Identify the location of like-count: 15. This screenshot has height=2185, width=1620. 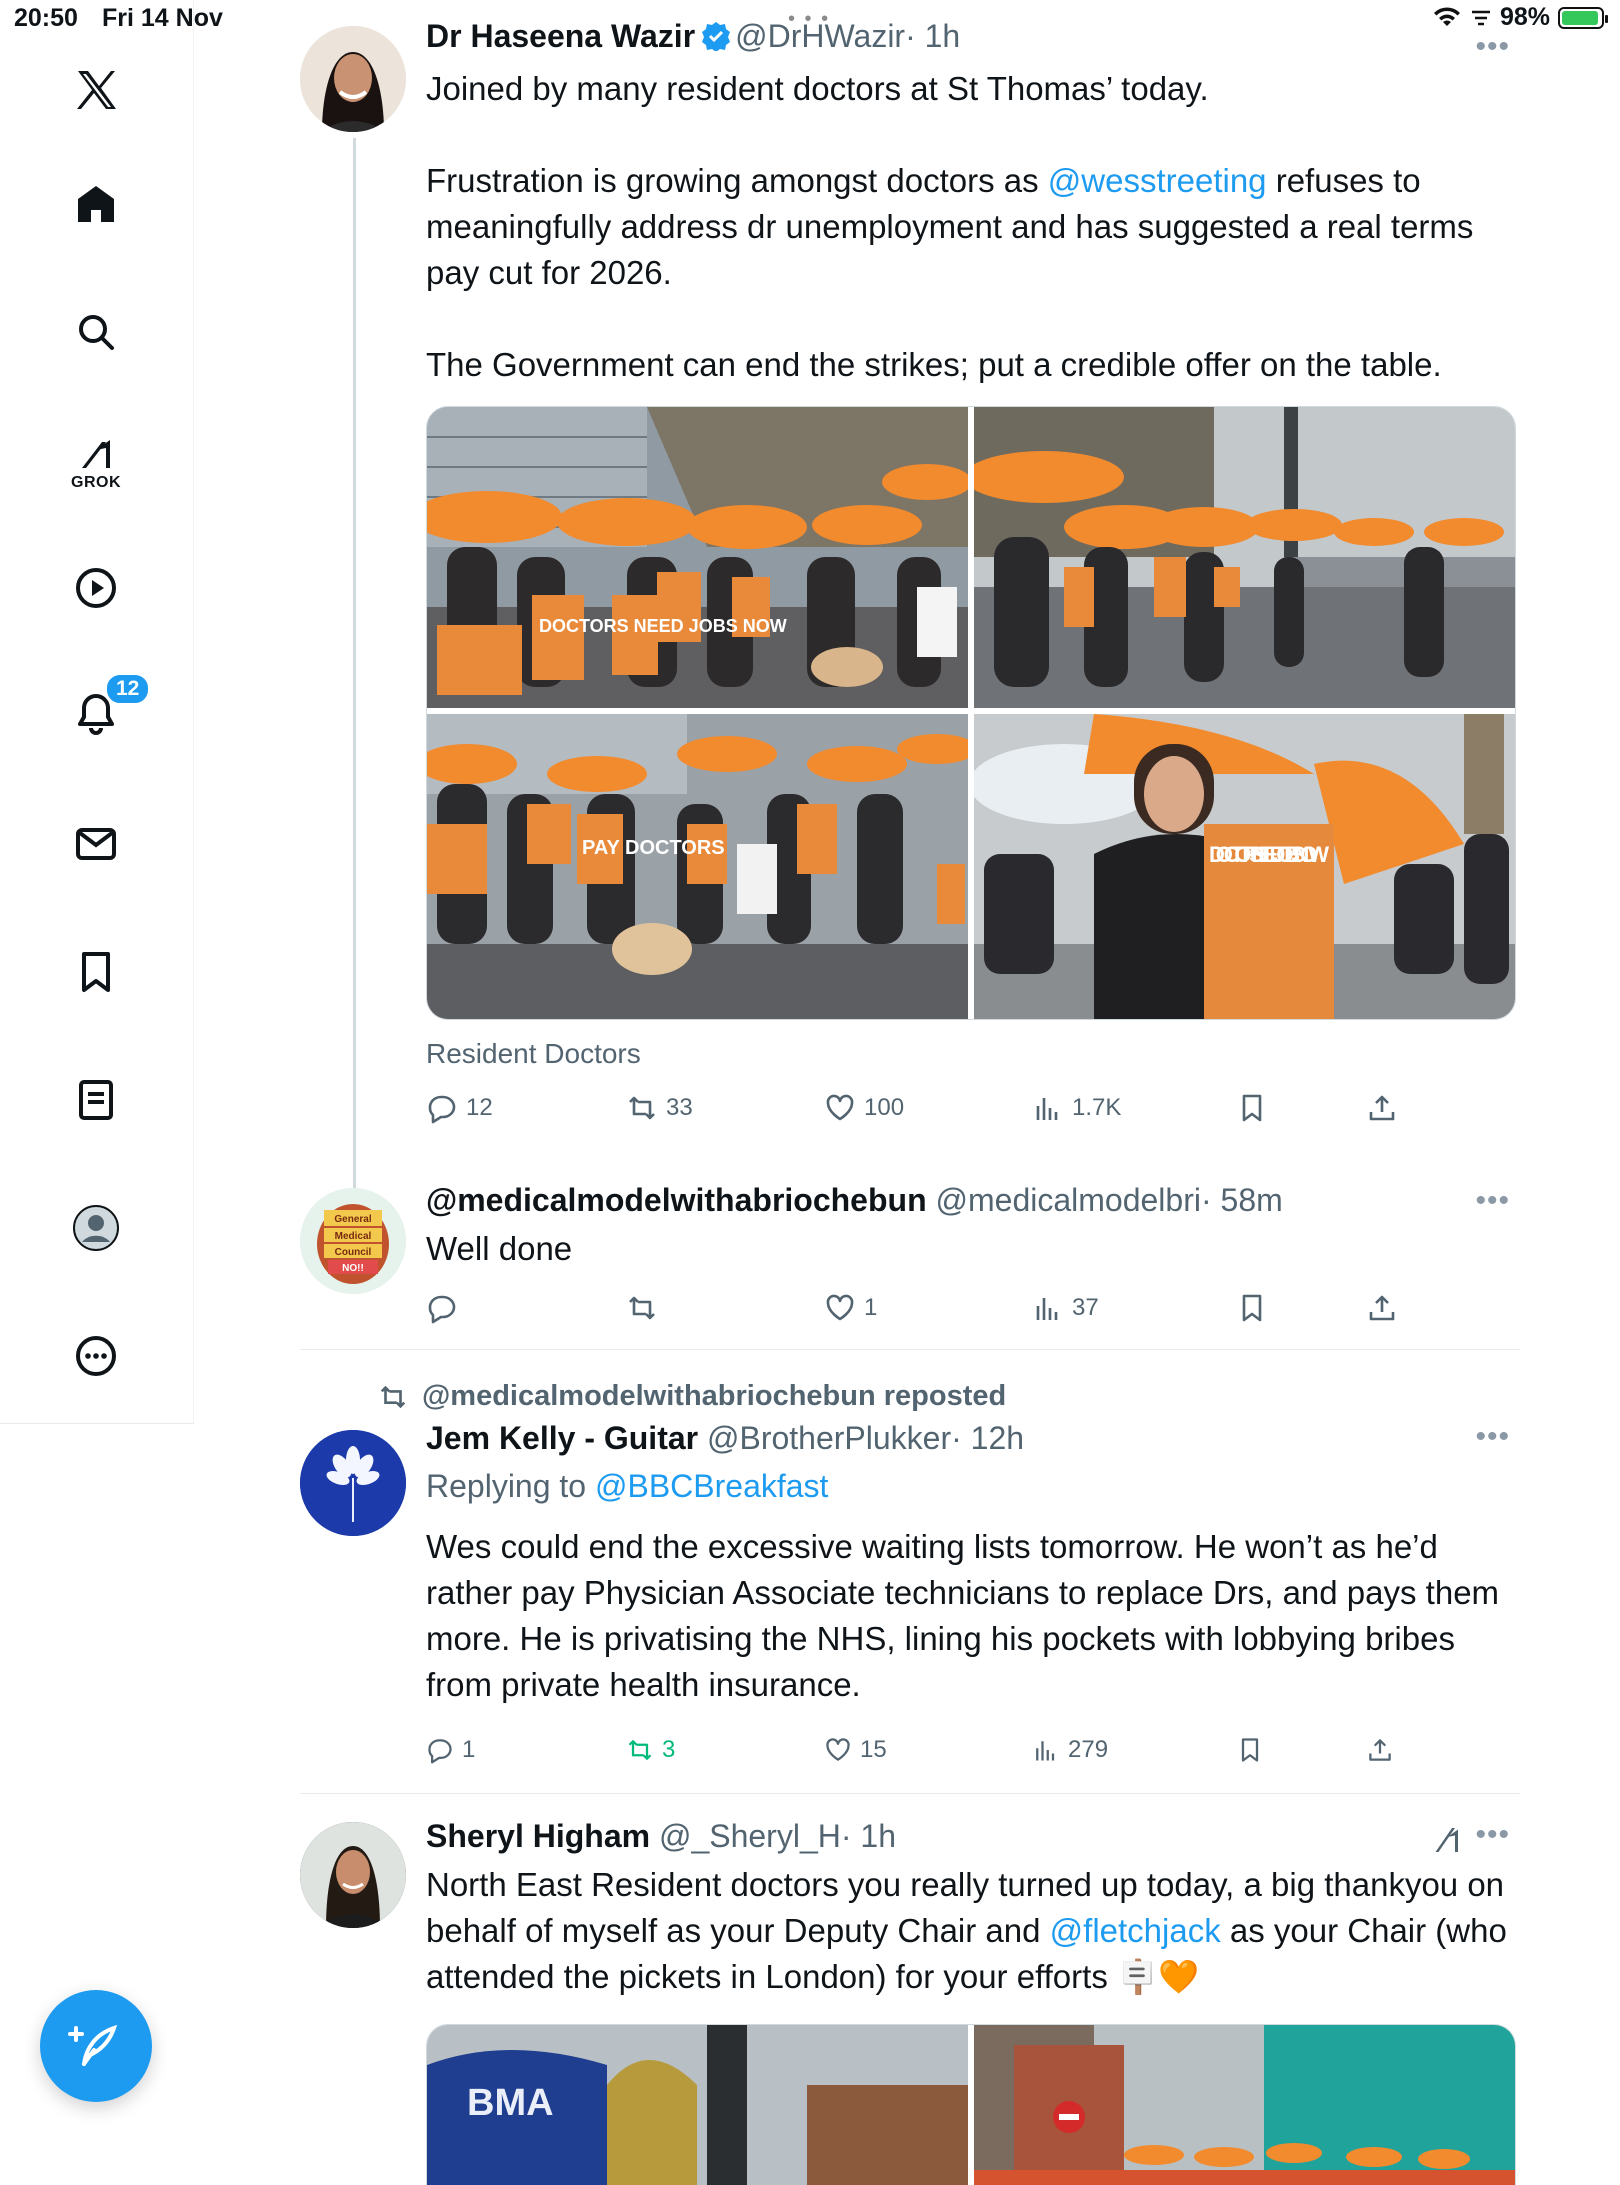
(873, 1749).